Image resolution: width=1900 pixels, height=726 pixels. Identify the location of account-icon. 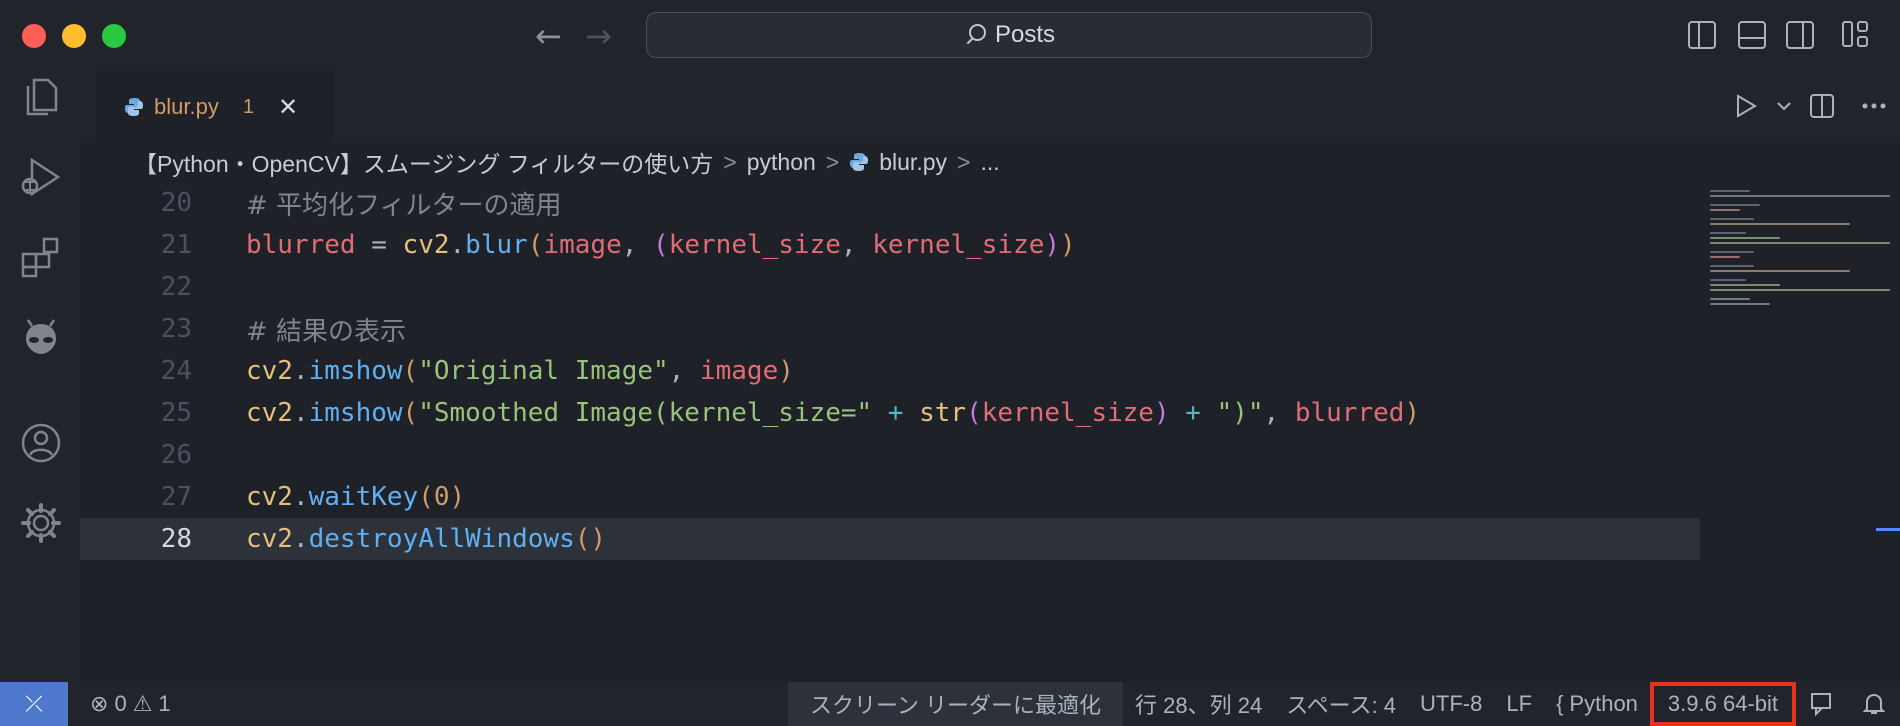
(41, 443).